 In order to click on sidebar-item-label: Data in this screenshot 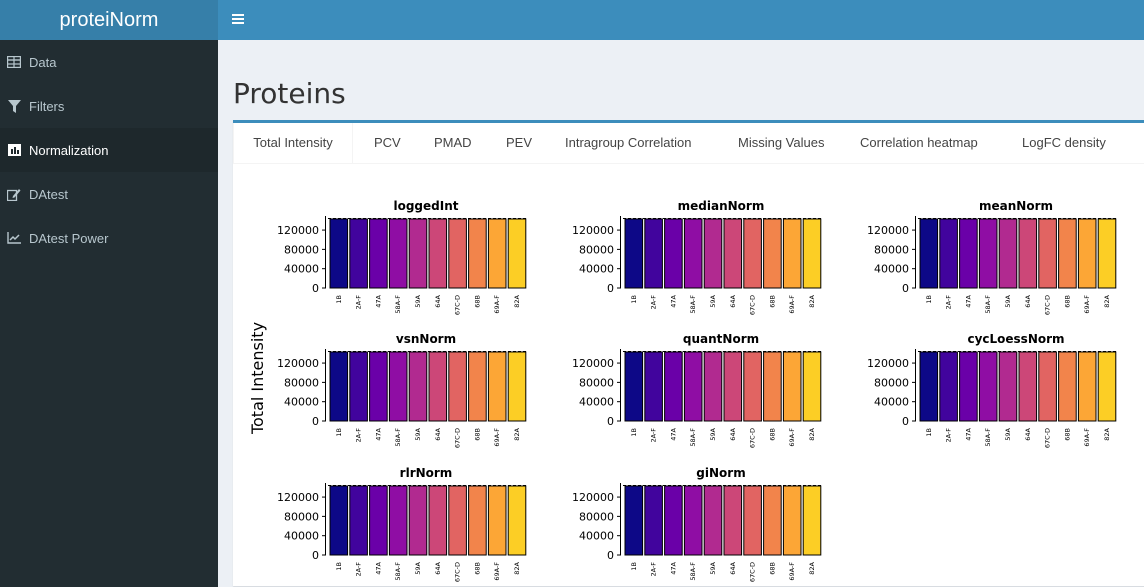, I will do `click(43, 62)`.